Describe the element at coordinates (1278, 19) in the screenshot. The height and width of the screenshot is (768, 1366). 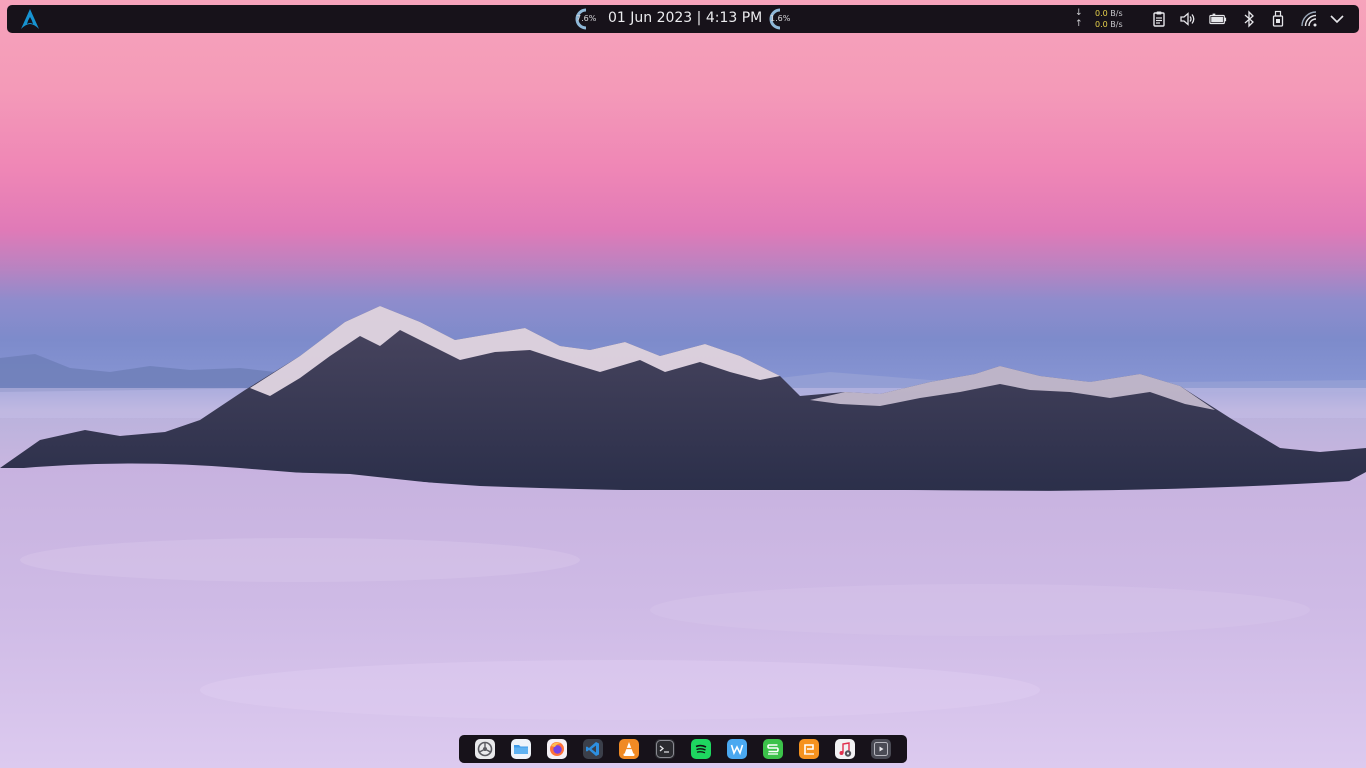
I see `usb-drive-icon` at that location.